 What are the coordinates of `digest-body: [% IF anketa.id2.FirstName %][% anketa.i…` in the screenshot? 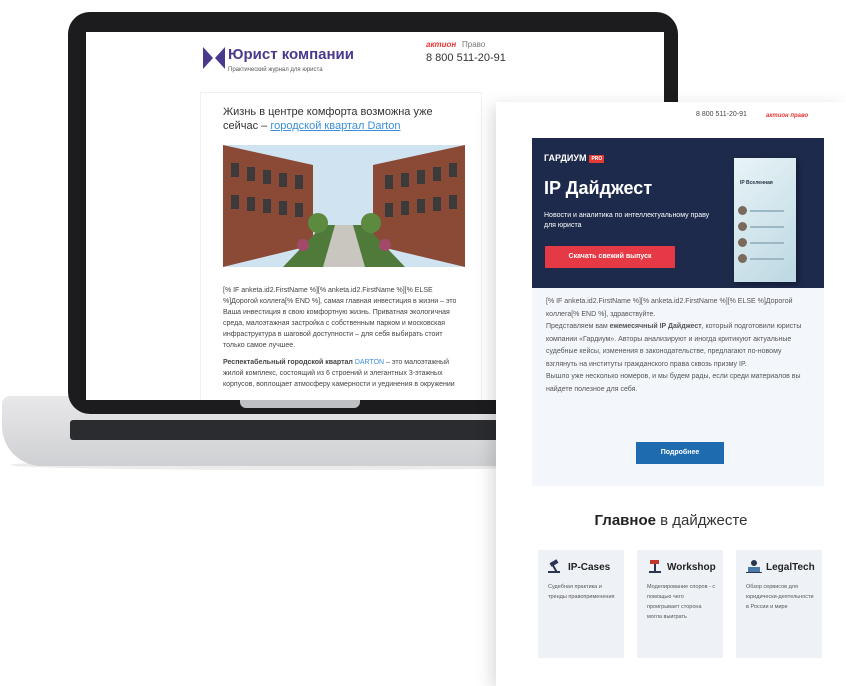 It's located at (678, 387).